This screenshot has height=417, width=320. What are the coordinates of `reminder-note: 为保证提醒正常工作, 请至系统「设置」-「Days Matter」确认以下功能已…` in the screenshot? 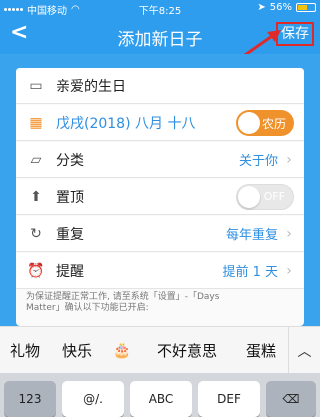 It's located at (161, 303).